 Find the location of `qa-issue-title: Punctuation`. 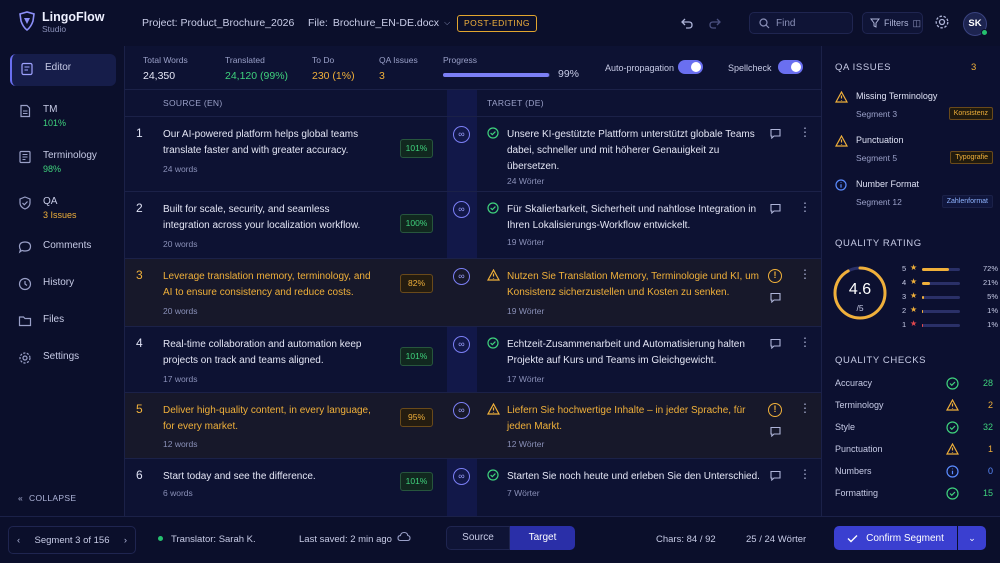

qa-issue-title: Punctuation is located at coordinates (880, 140).